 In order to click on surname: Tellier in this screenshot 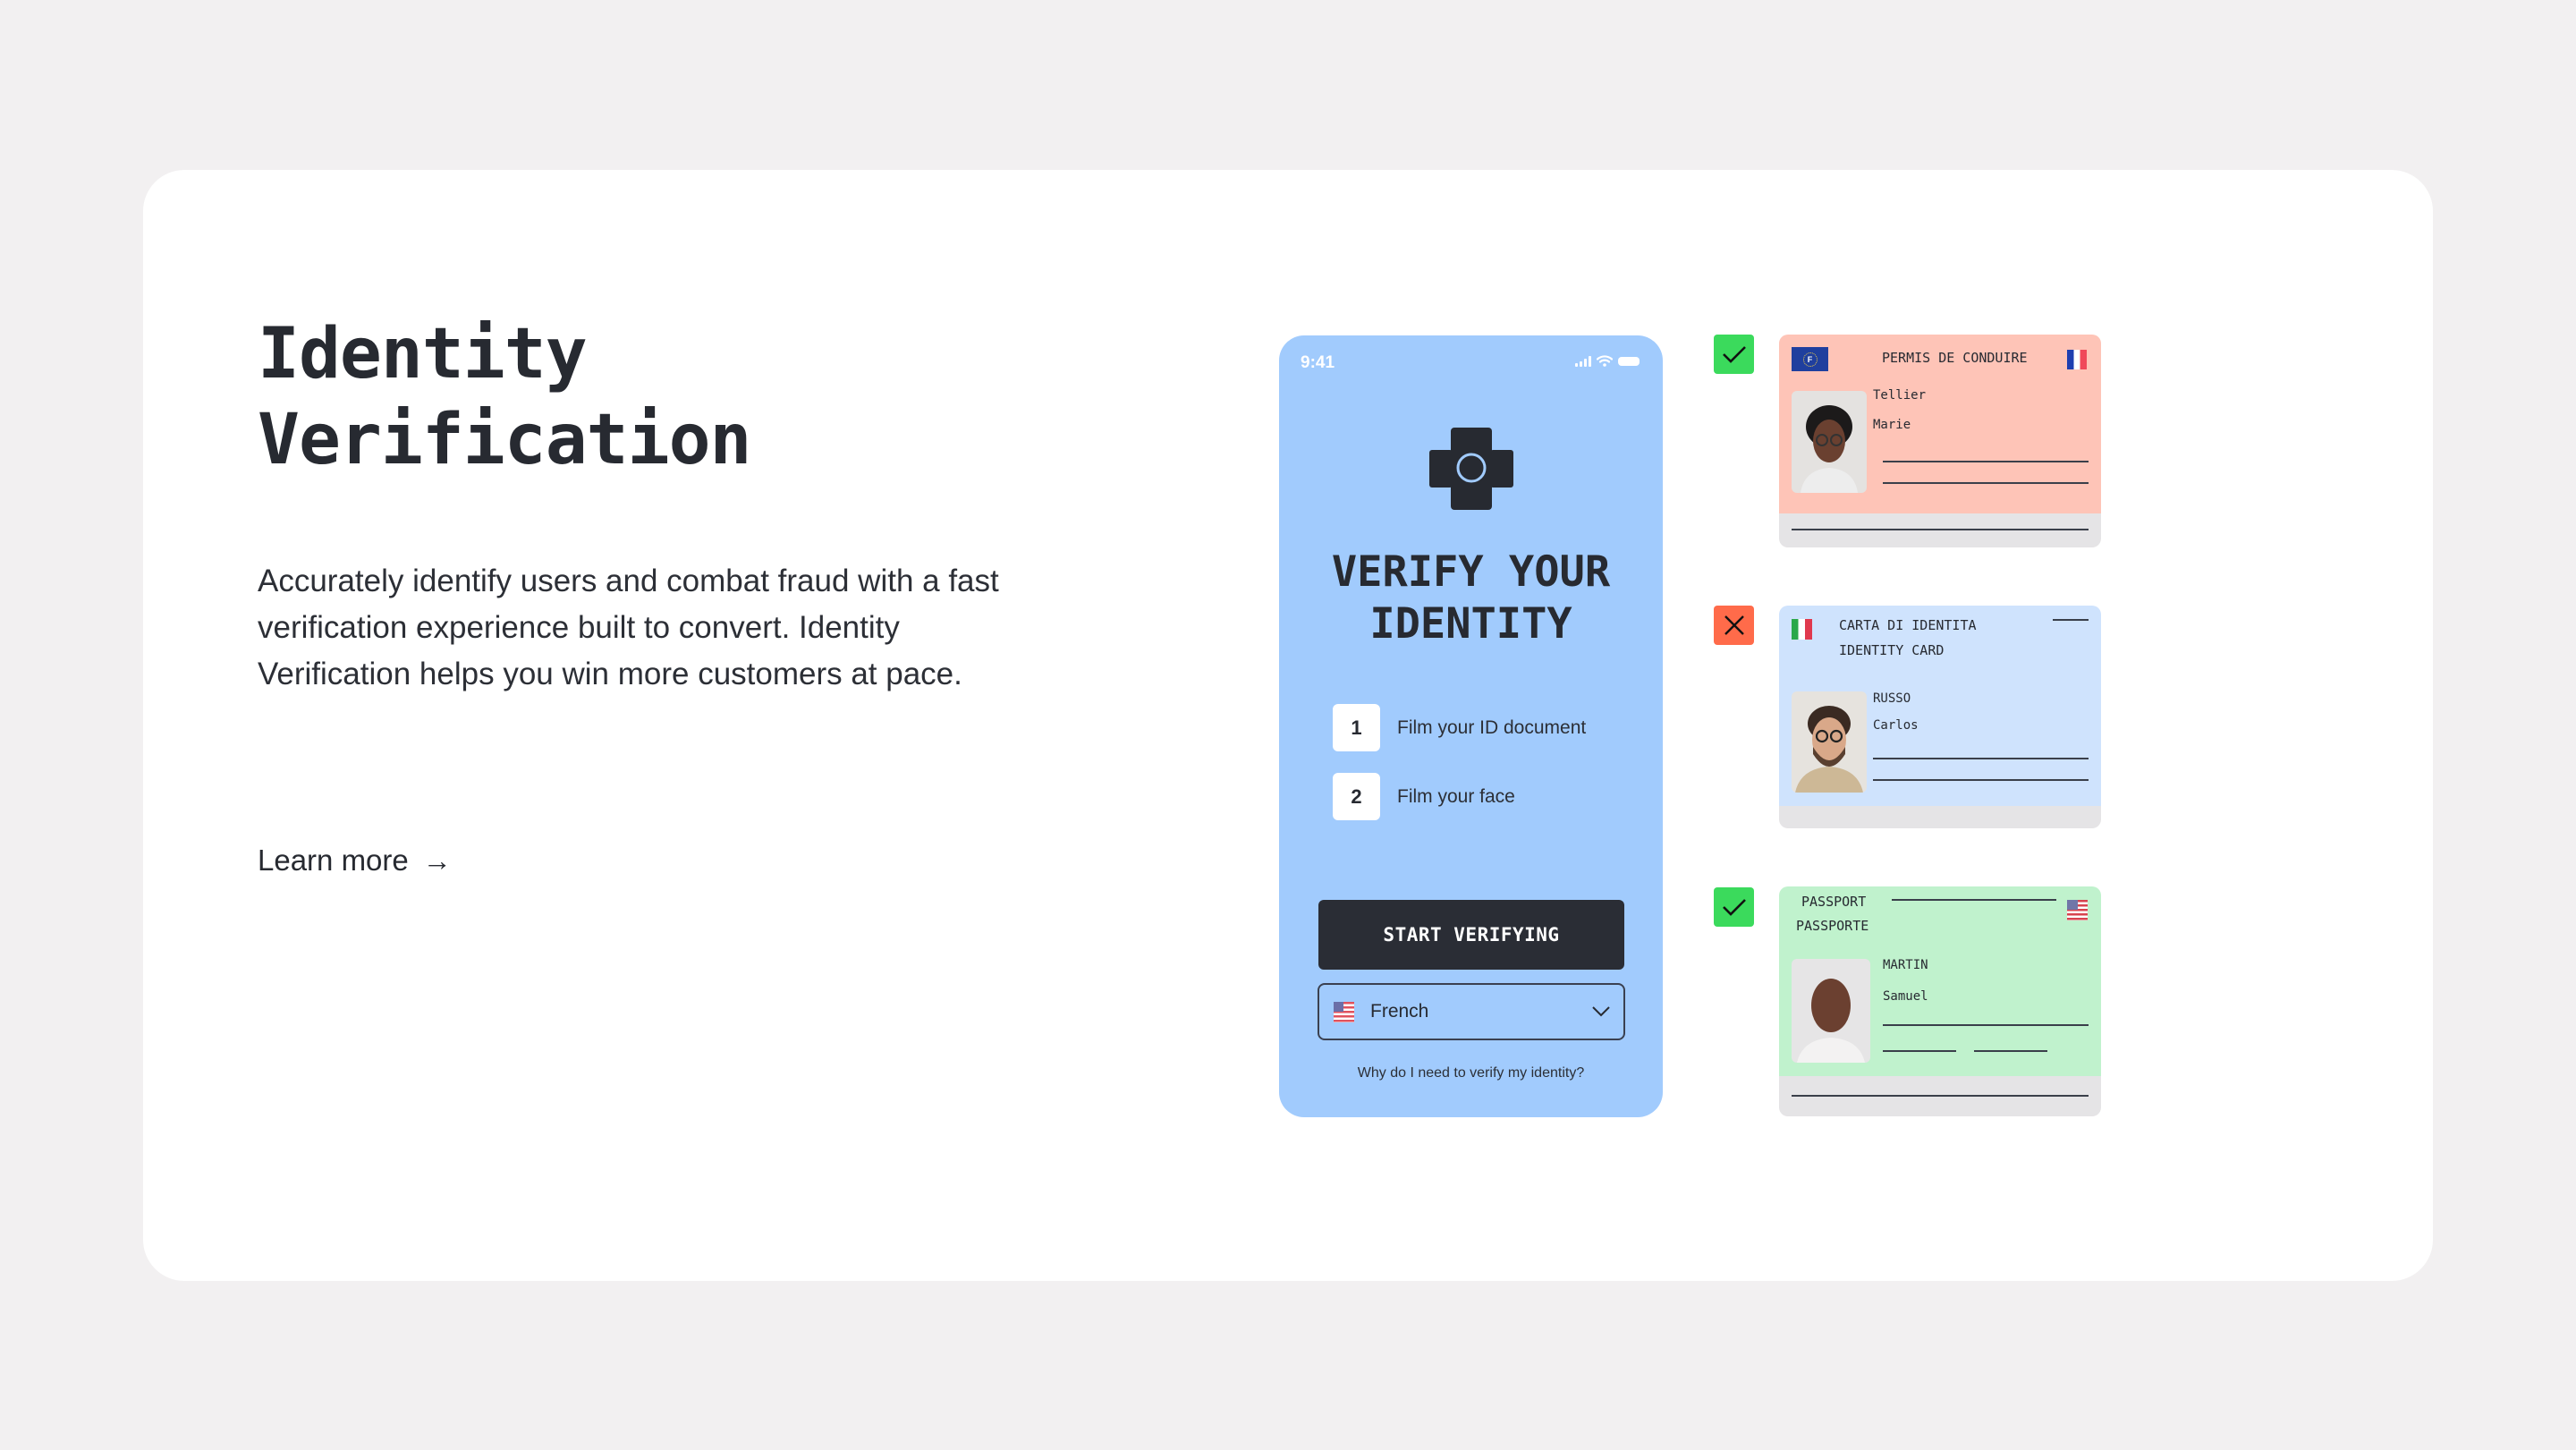, I will do `click(1900, 395)`.